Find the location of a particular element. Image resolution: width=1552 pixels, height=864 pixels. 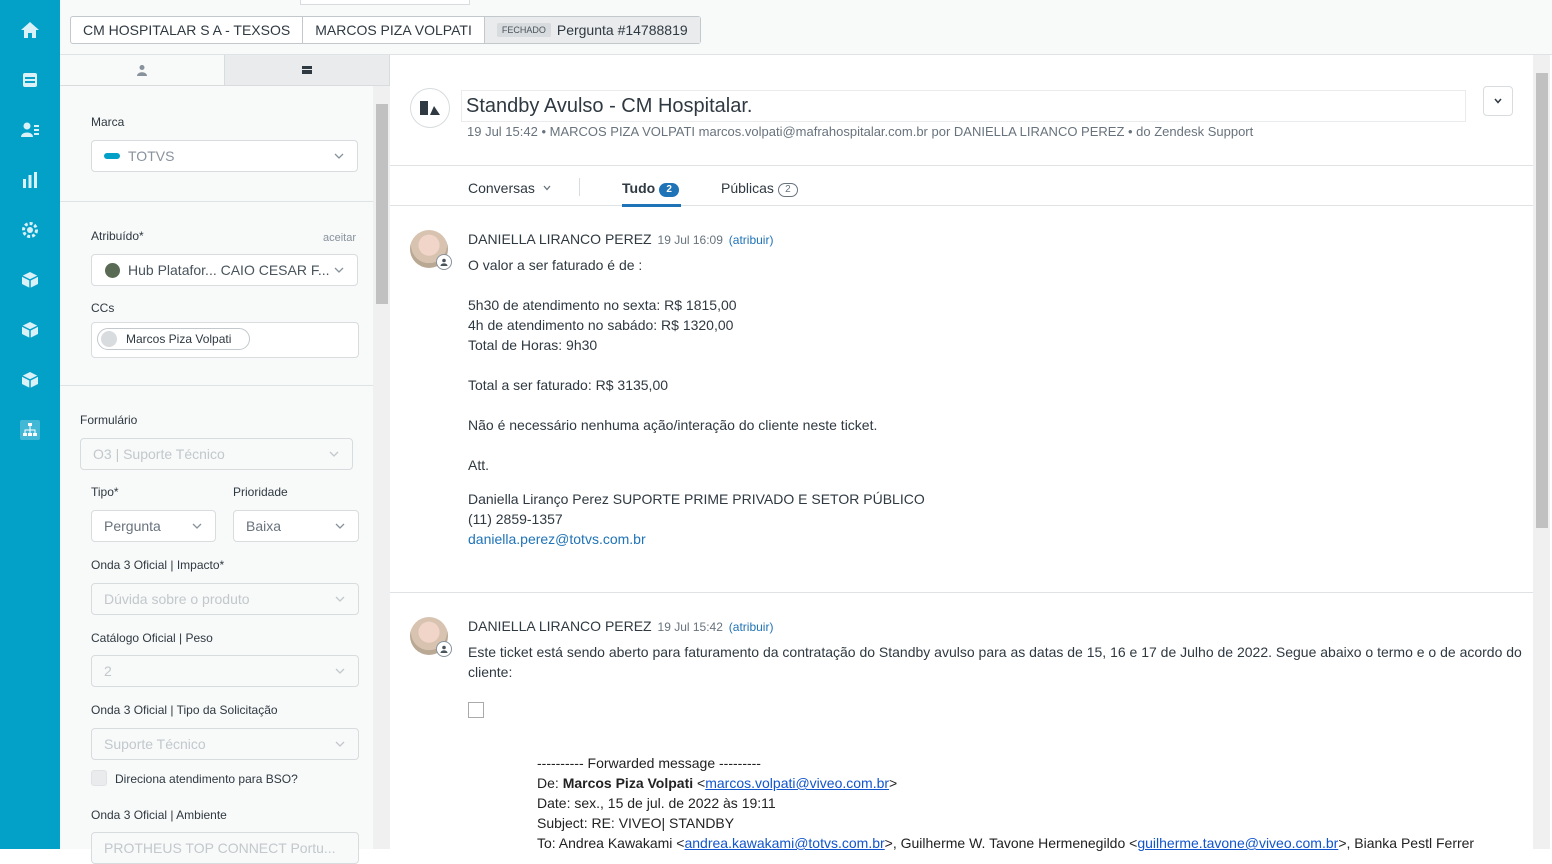

breadcrumb-organization: CM HOSPITALAR S A - TEXSOS is located at coordinates (187, 30).